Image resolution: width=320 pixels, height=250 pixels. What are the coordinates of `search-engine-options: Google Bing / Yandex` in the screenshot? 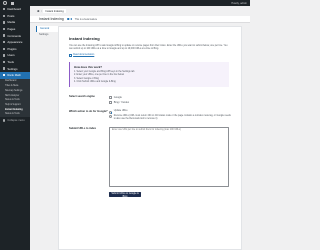 It's located at (170, 99).